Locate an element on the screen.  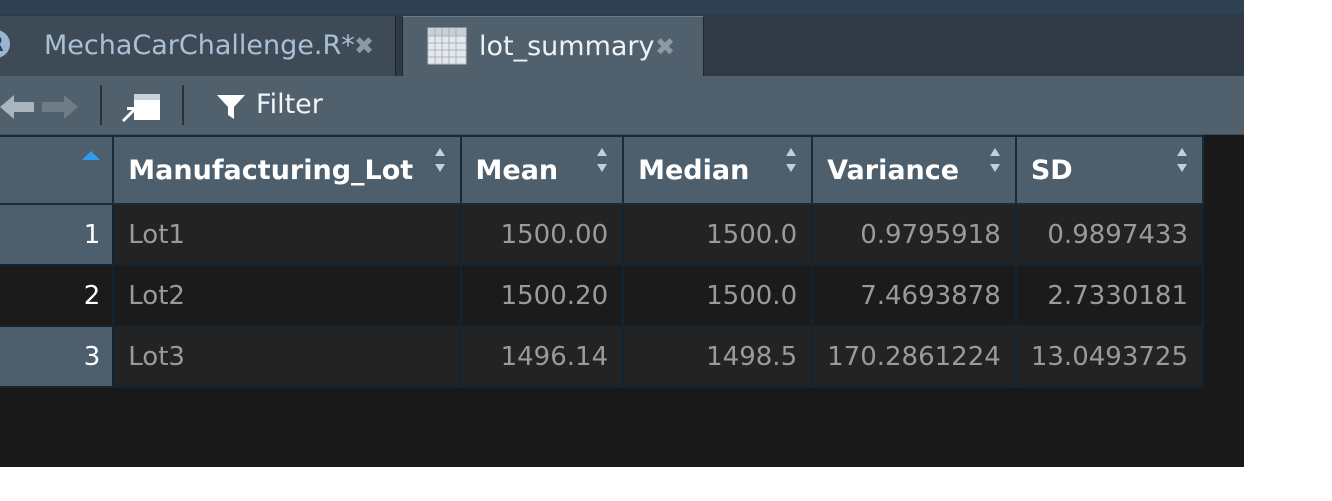
tab-lot-summary: lot_summary ✖ is located at coordinates (553, 46).